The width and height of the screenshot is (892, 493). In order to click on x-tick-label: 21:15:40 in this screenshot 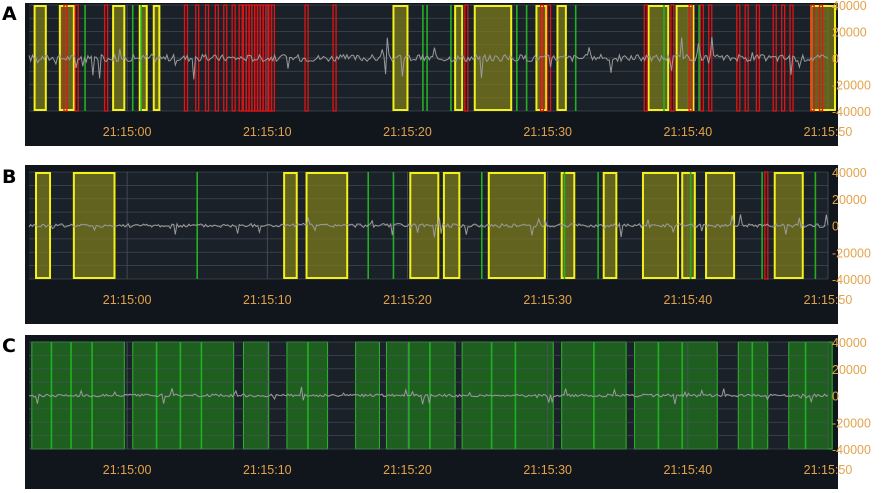, I will do `click(687, 470)`.